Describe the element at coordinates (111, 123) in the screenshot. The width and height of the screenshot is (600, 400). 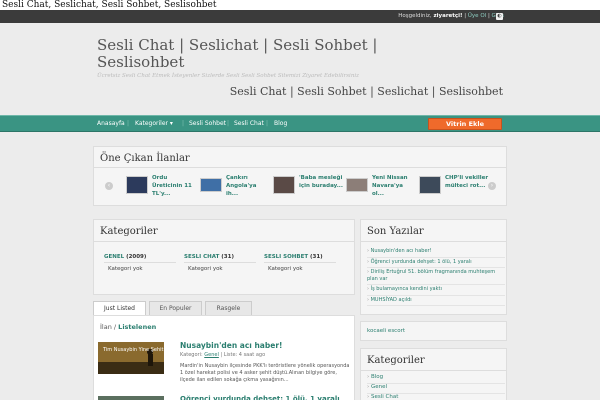
I see `nav-home: Anasayfa` at that location.